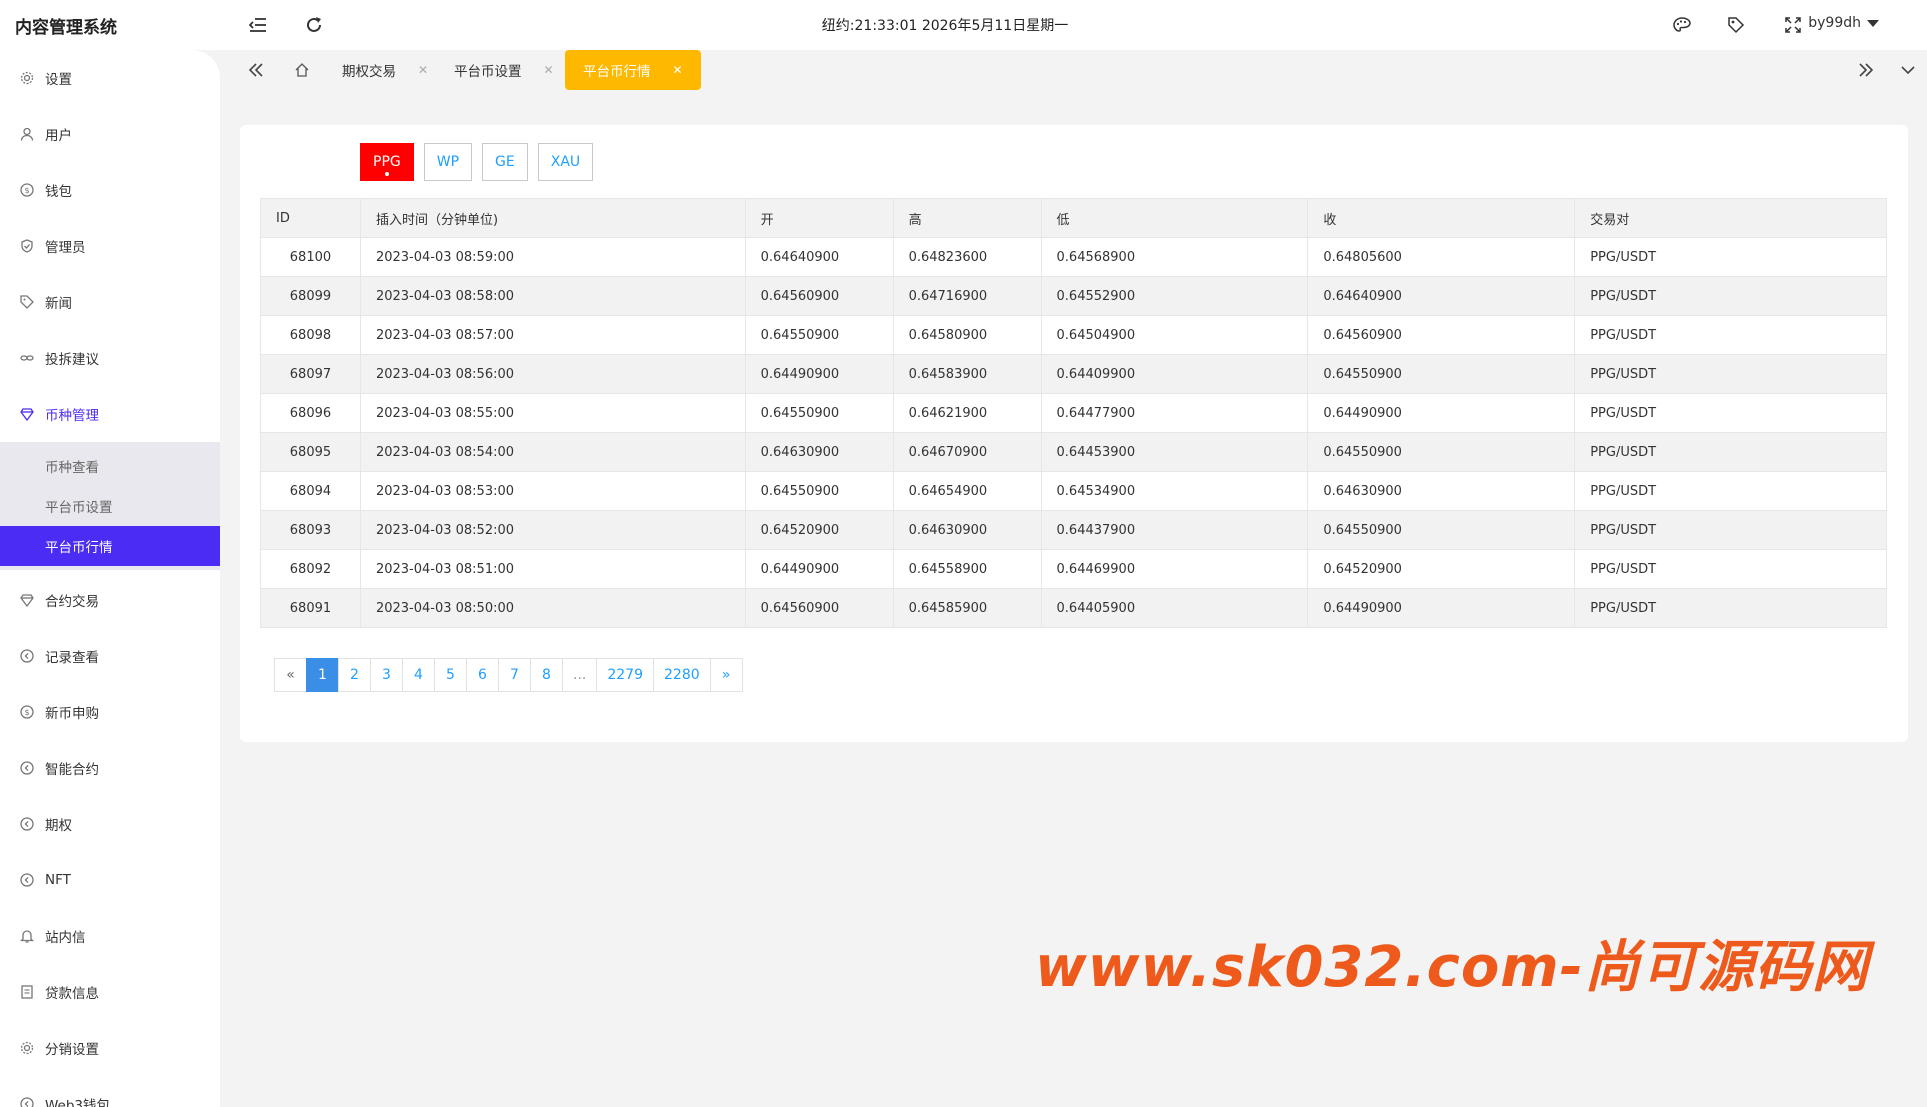 The width and height of the screenshot is (1927, 1107). Describe the element at coordinates (1174, 413) in the screenshot. I see `table-cell: 0.64477900` at that location.